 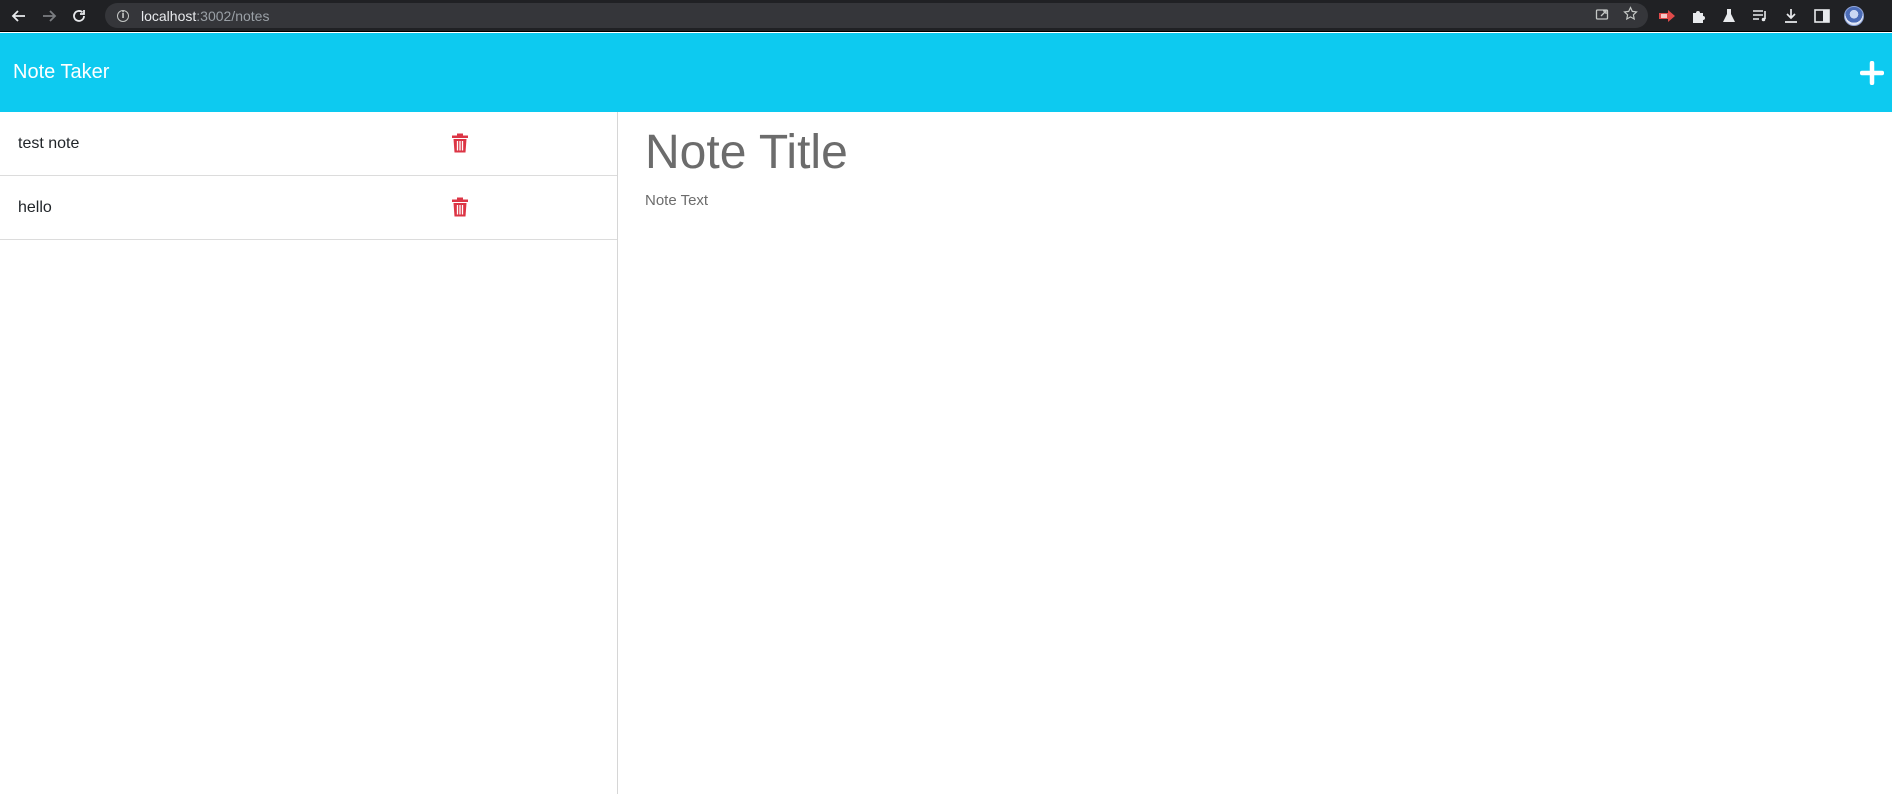 I want to click on reload-icon, so click(x=79, y=16).